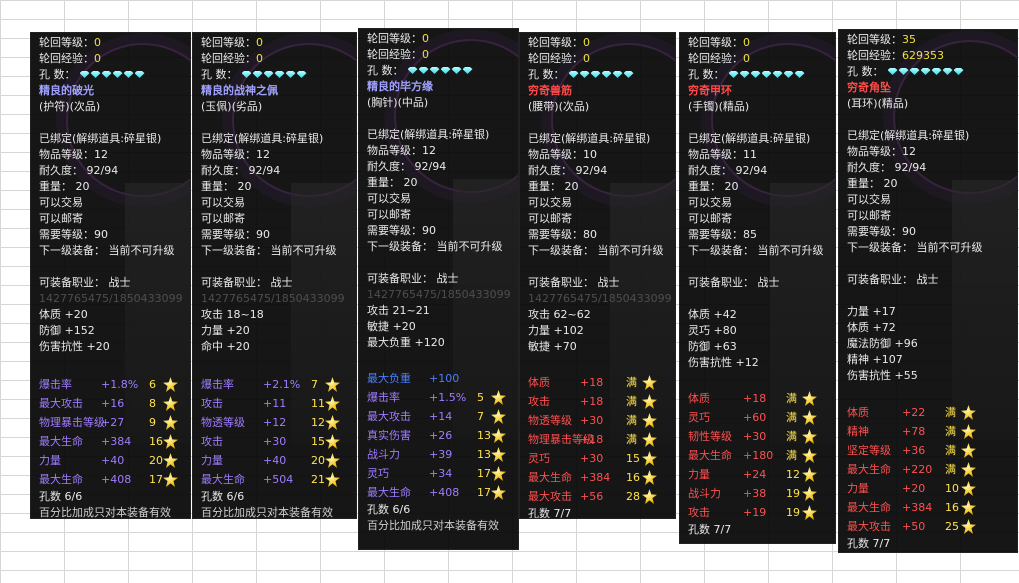 The width and height of the screenshot is (1019, 583). Describe the element at coordinates (425, 54) in the screenshot. I see `rebirth-exp-value: 0` at that location.